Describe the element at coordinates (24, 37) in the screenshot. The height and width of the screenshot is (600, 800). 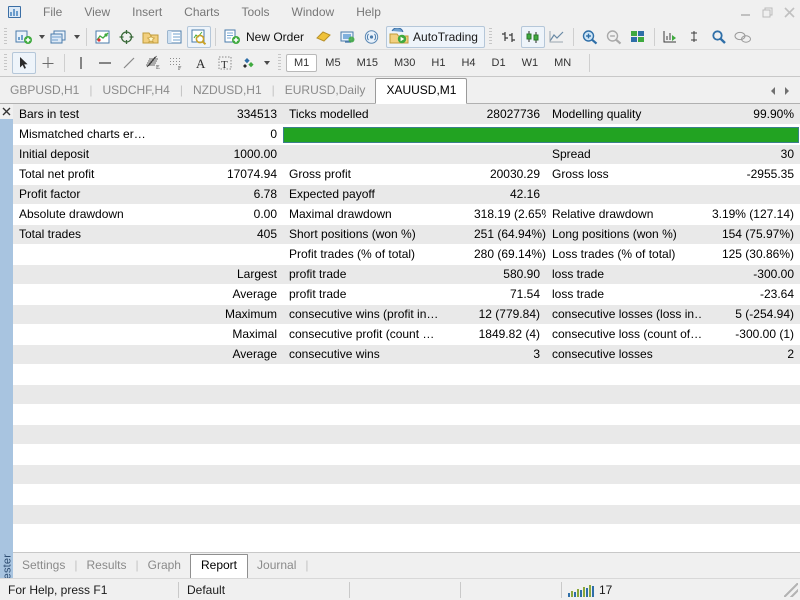
I see `new-chart-button` at that location.